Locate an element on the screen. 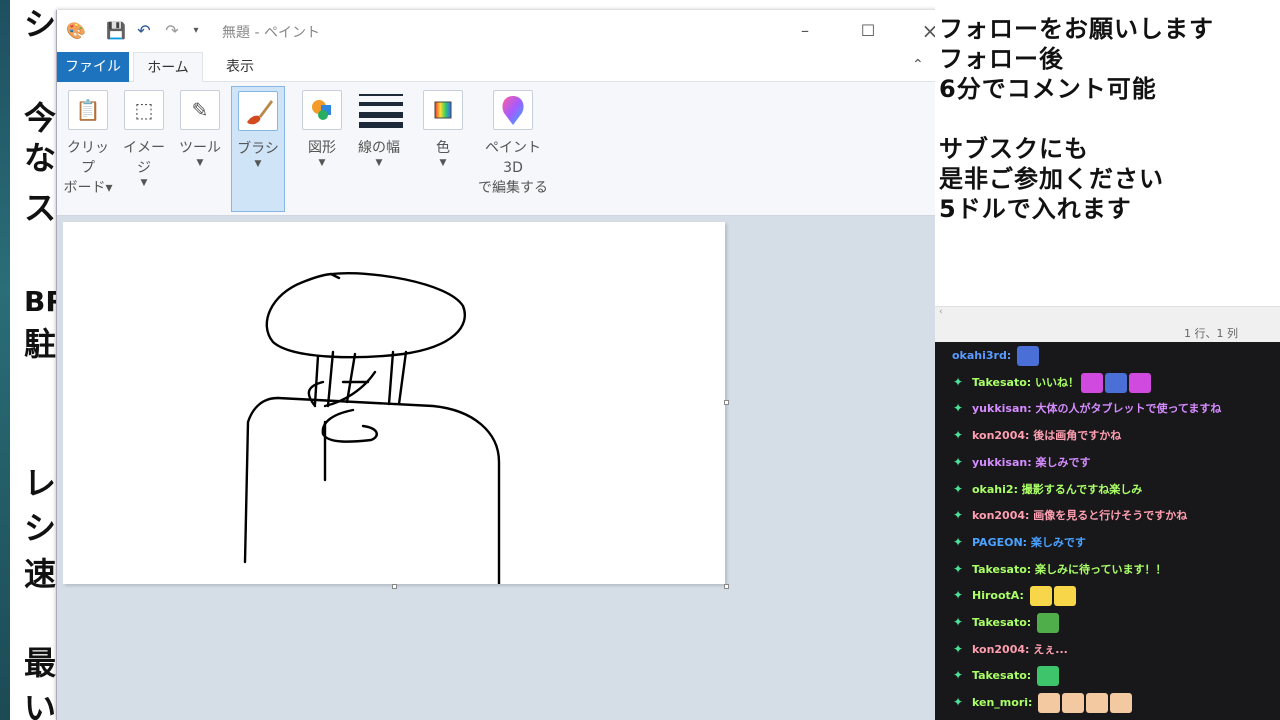 The height and width of the screenshot is (720, 1280). chat-message: ✦ okahi2: 撮影するんですね楽しみ is located at coordinates (1107, 489).